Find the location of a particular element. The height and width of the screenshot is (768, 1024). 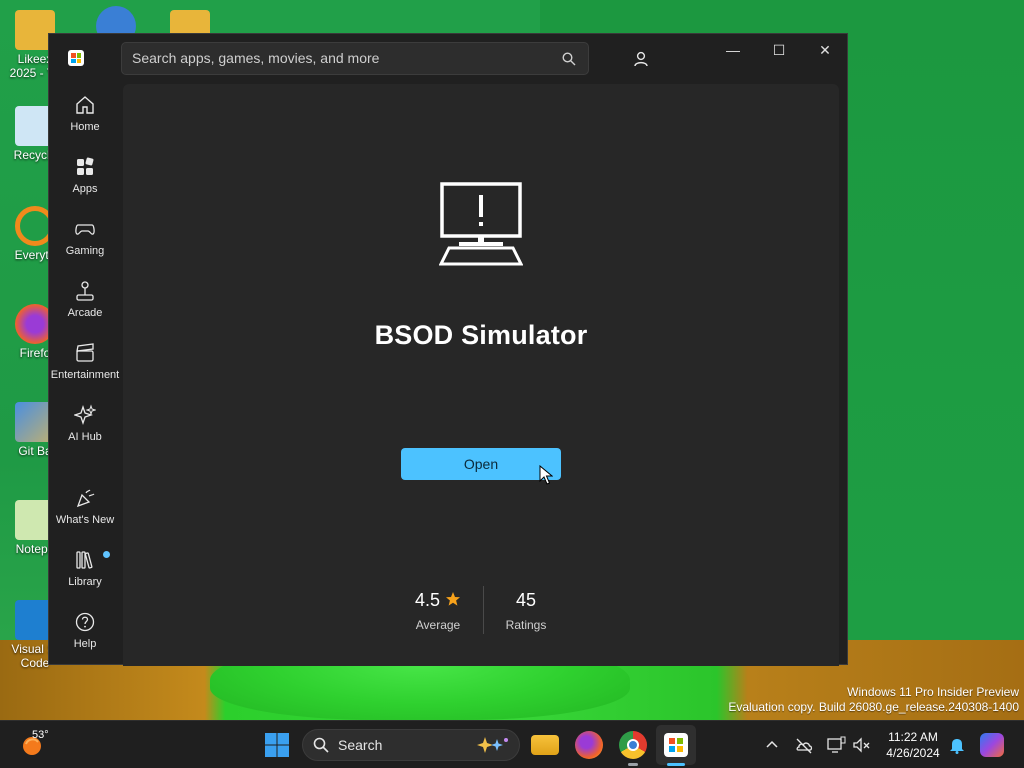

ratings-caption: Ratings is located at coordinates (526, 625).